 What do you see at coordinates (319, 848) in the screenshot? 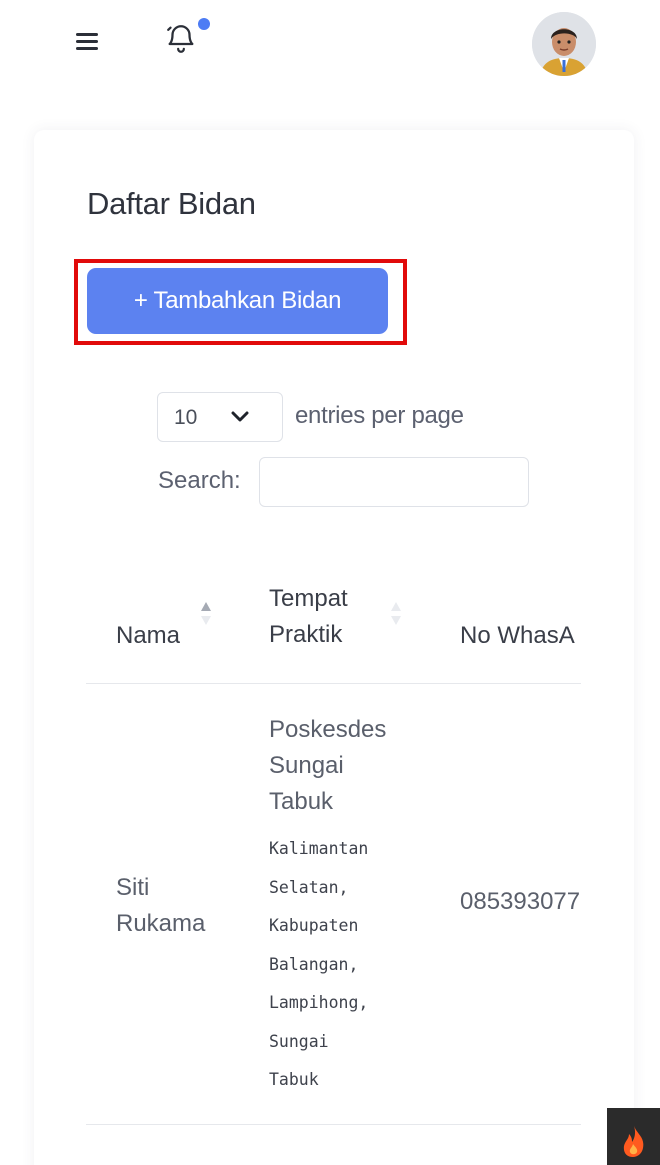
I see `address-line: Kalimantan` at bounding box center [319, 848].